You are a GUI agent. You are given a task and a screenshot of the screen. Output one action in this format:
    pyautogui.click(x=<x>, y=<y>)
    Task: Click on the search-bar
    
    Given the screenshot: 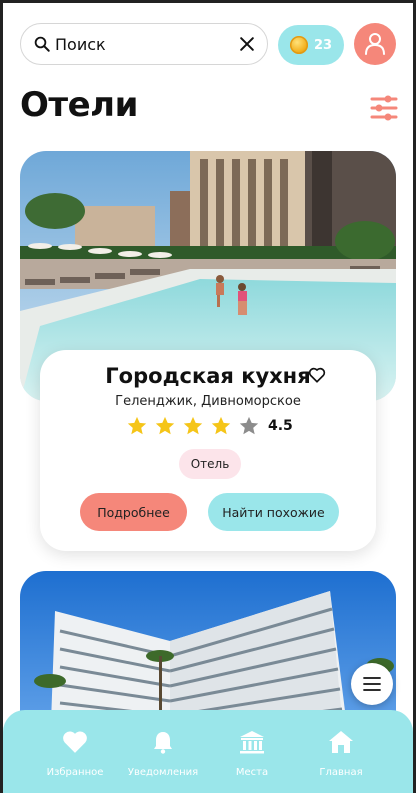 What is the action you would take?
    pyautogui.click(x=144, y=44)
    